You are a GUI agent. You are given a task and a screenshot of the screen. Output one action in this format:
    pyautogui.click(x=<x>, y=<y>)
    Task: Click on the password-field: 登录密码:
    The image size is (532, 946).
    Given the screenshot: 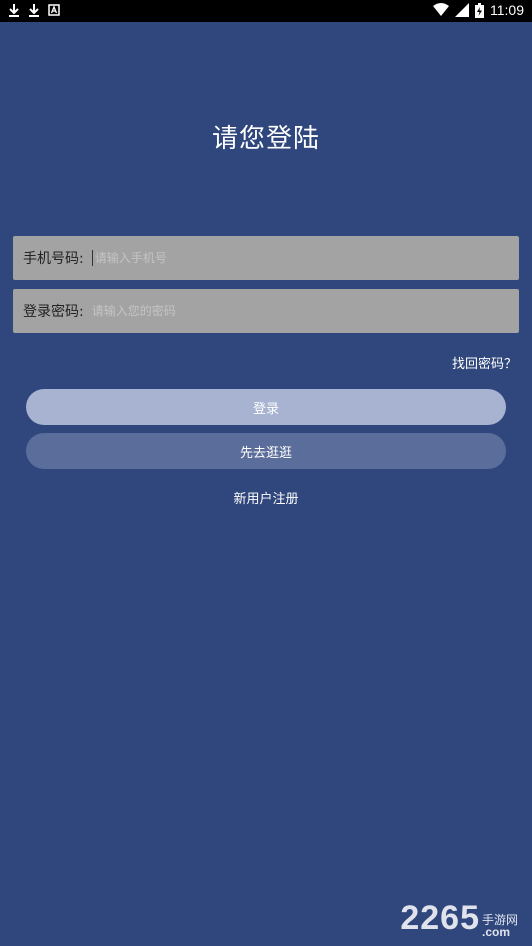 What is the action you would take?
    pyautogui.click(x=266, y=311)
    